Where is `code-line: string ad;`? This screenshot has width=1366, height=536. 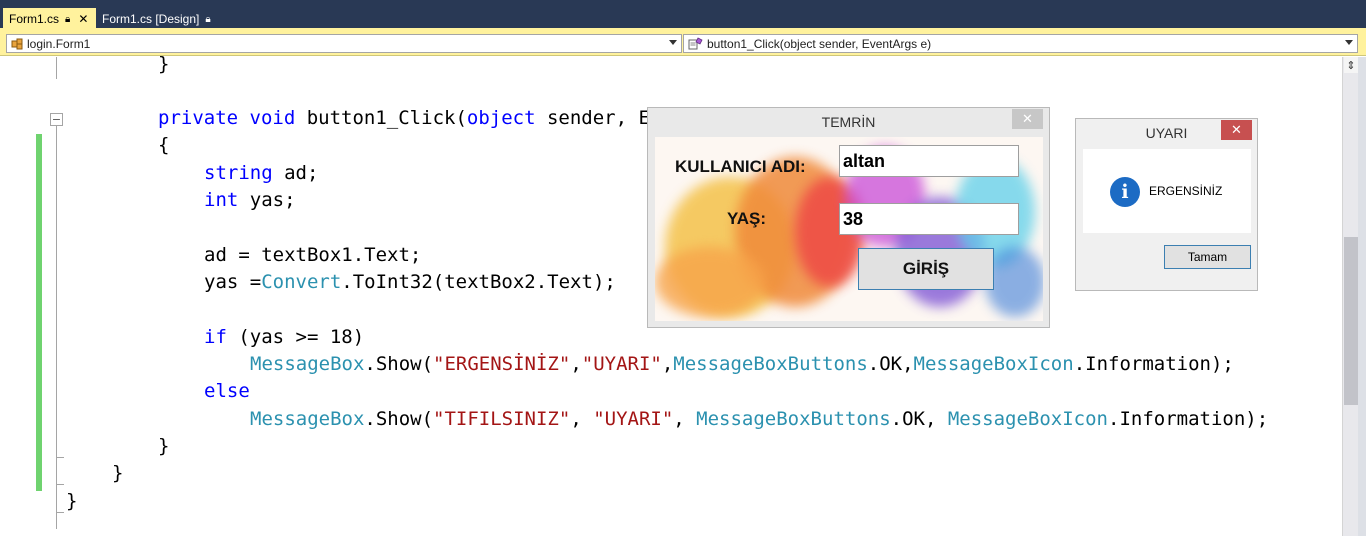 code-line: string ad; is located at coordinates (261, 173).